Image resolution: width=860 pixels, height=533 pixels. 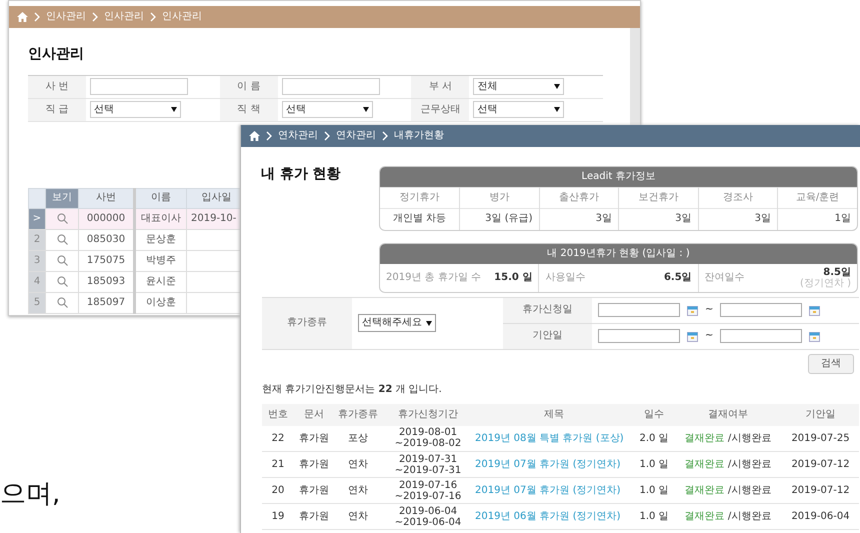 What do you see at coordinates (161, 239) in the screenshot?
I see `table-cell: 문상훈` at bounding box center [161, 239].